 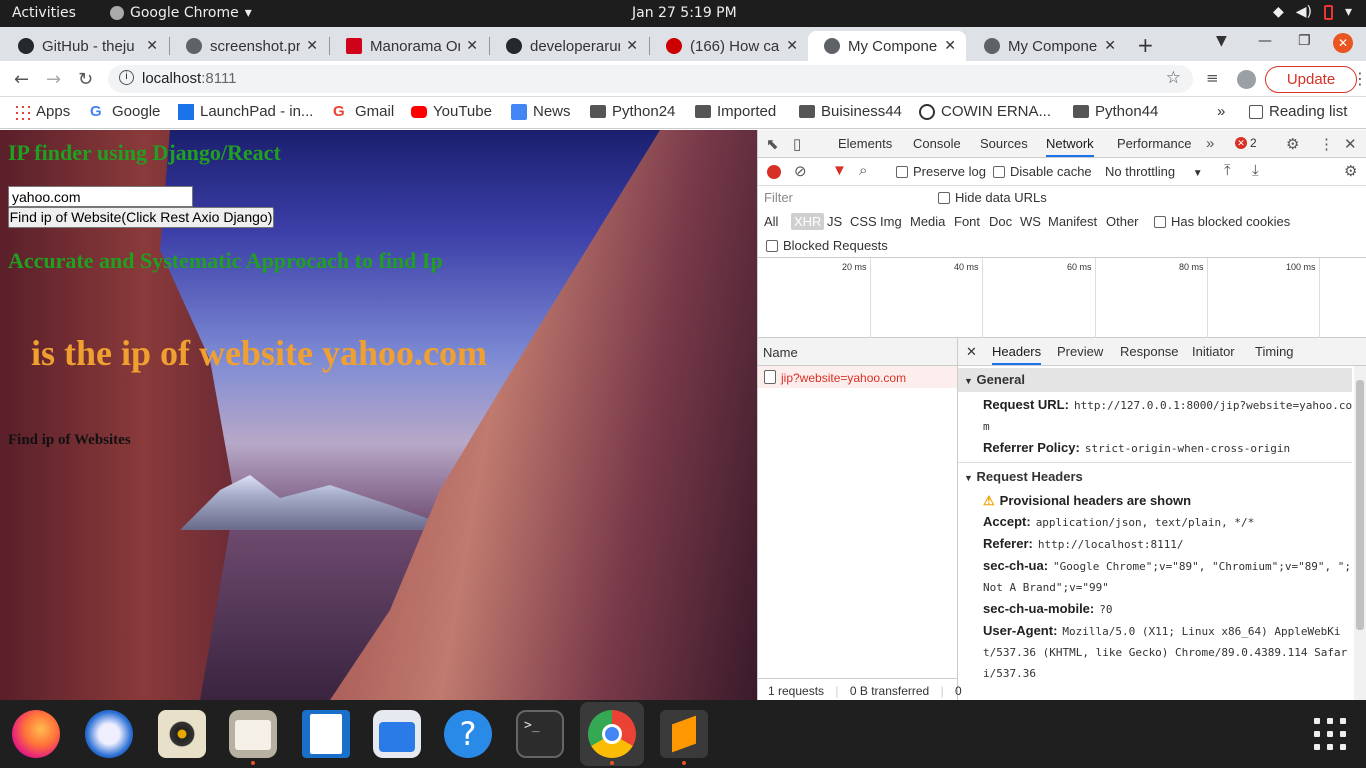 I want to click on close-detail-icon: ✕, so click(x=971, y=352).